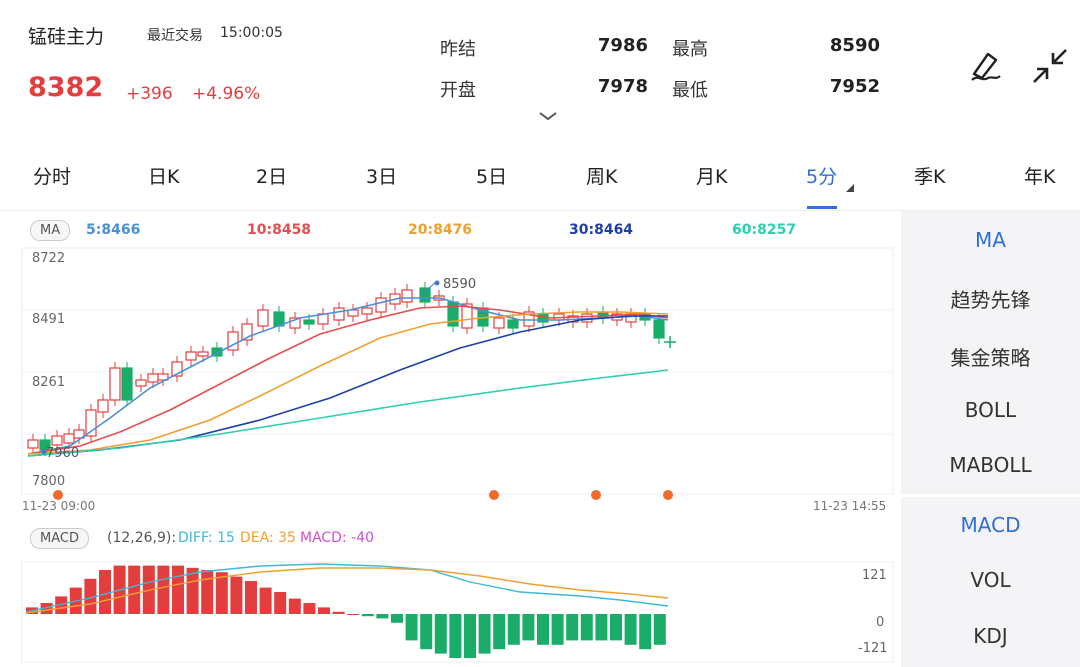 Image resolution: width=1080 pixels, height=667 pixels. What do you see at coordinates (226, 94) in the screenshot?
I see `price-change-pct: +4.96%` at bounding box center [226, 94].